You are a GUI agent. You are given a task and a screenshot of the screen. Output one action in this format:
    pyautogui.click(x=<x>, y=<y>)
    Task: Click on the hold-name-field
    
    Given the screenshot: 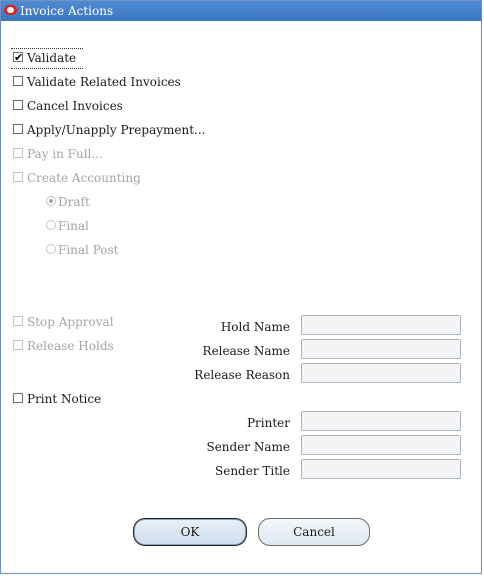 What is the action you would take?
    pyautogui.click(x=381, y=325)
    